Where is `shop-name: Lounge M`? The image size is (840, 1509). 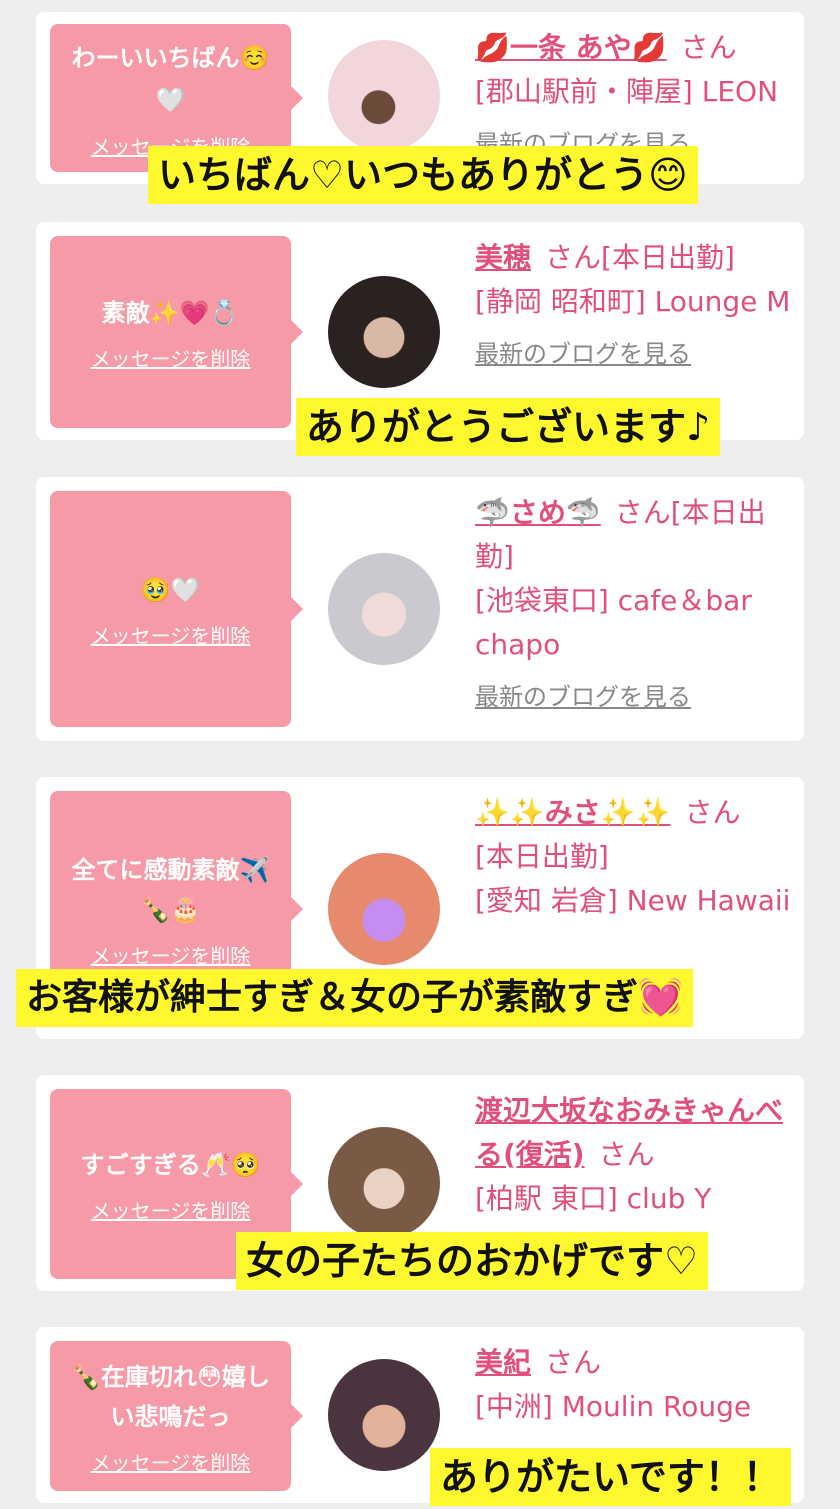 shop-name: Lounge M is located at coordinates (722, 301).